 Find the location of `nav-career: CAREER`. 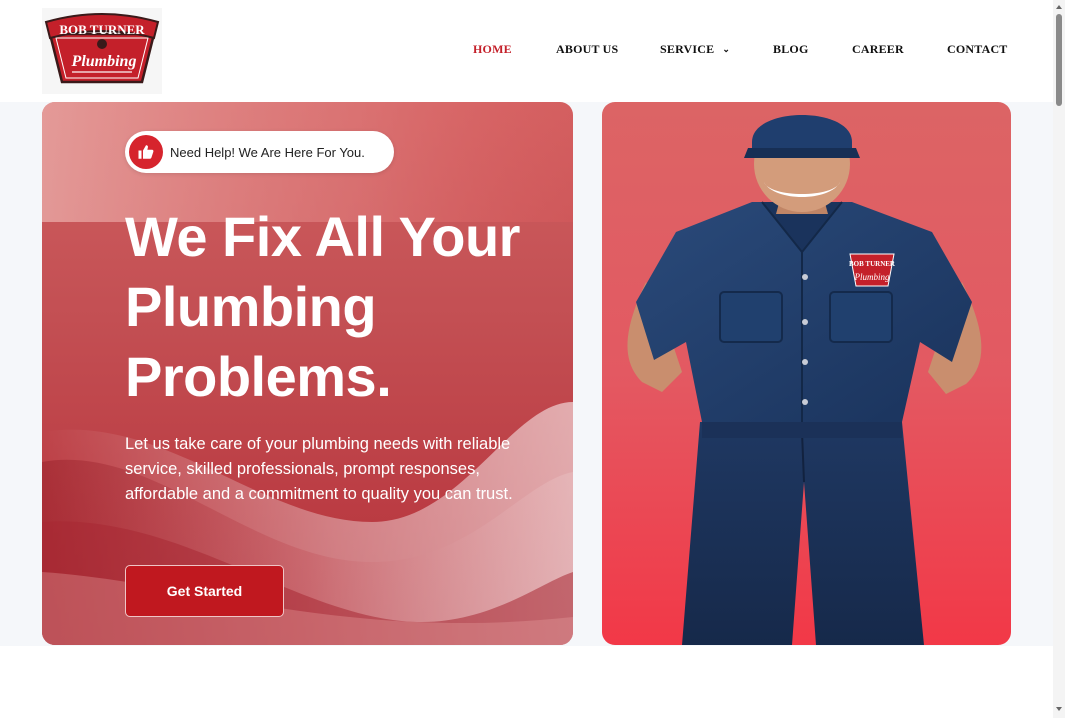

nav-career: CAREER is located at coordinates (878, 49).